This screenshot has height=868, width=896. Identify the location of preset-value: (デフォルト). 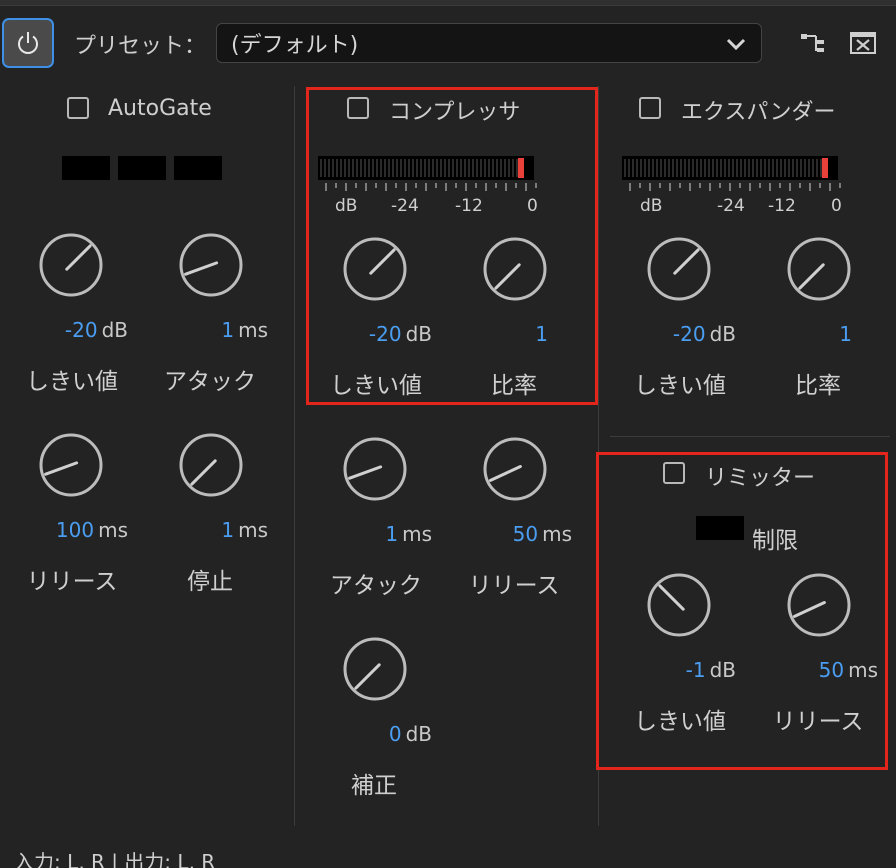
(295, 45).